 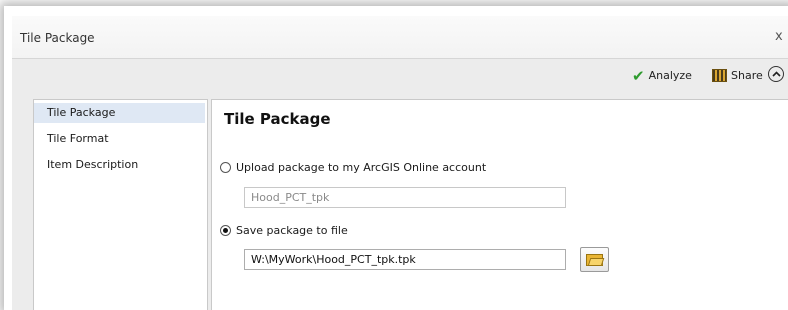 What do you see at coordinates (277, 119) in the screenshot?
I see `panel-heading: Tile Package` at bounding box center [277, 119].